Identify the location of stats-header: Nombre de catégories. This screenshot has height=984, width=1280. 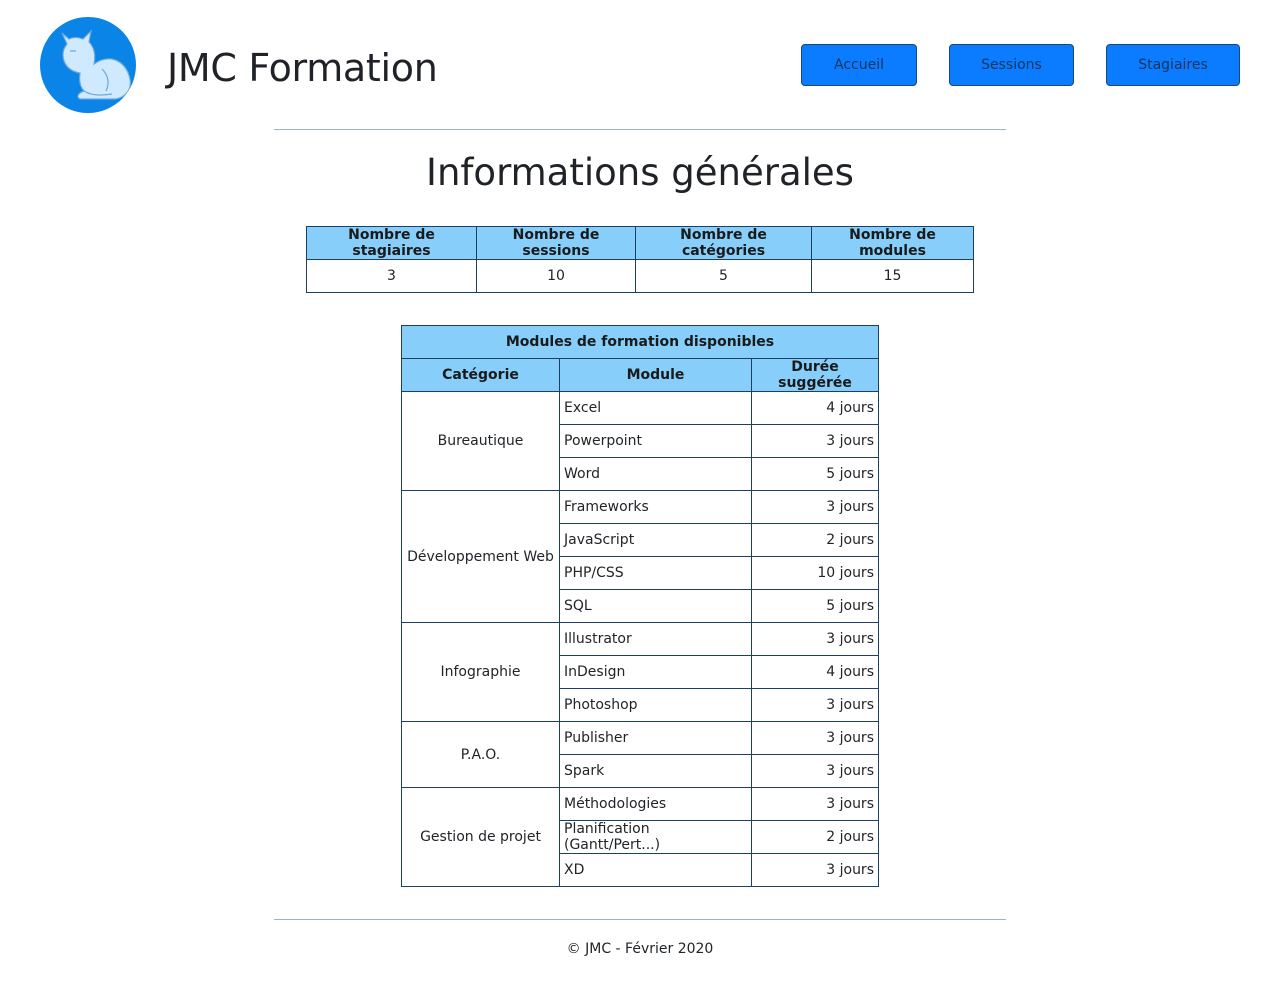
(723, 243).